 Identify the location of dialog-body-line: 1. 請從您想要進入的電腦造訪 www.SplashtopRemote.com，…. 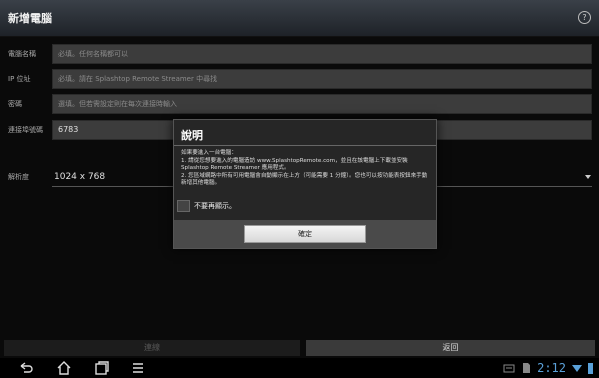
(294, 164).